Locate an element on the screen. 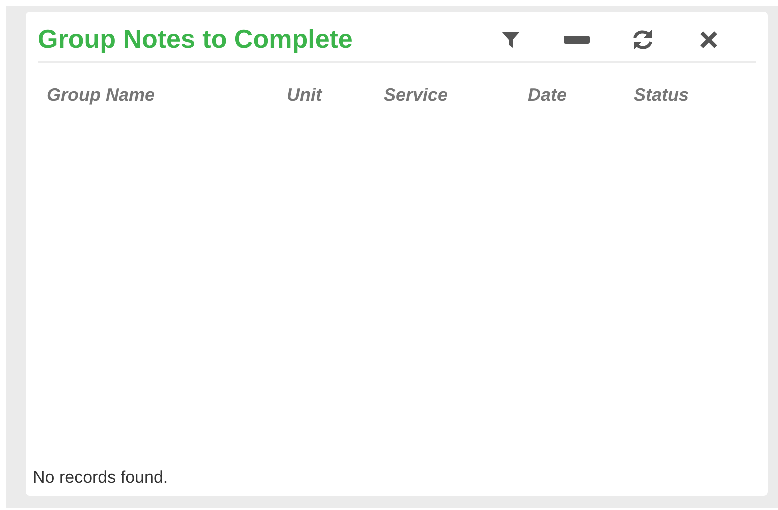 The width and height of the screenshot is (778, 510). column-header: Unit is located at coordinates (305, 95).